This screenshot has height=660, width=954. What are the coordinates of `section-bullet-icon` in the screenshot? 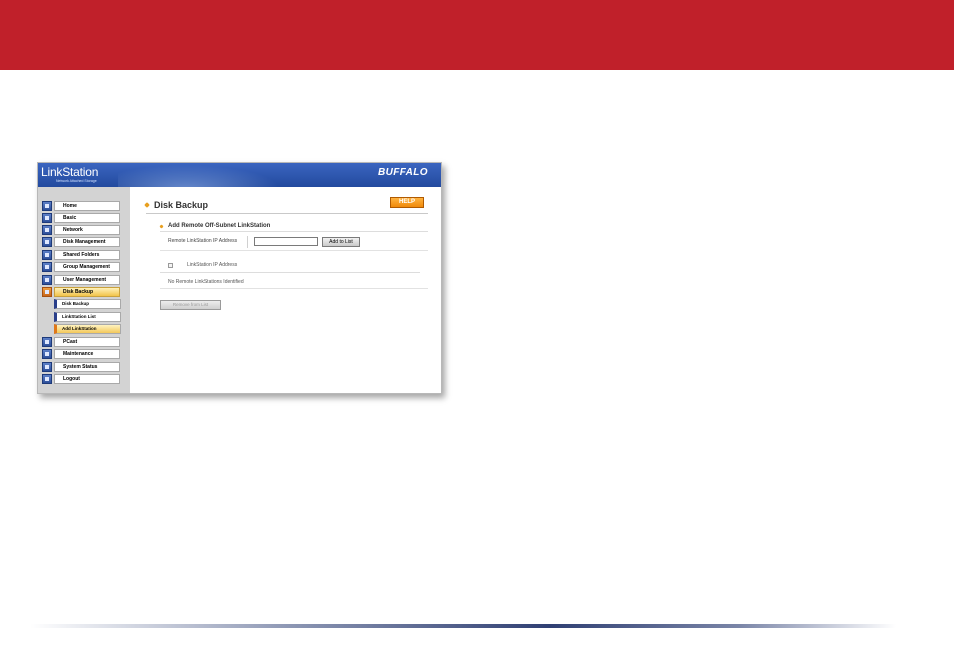 It's located at (161, 226).